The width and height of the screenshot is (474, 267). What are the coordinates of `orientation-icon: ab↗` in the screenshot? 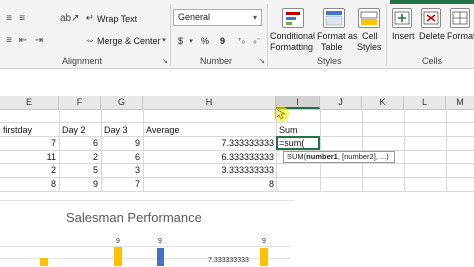 It's located at (70, 19).